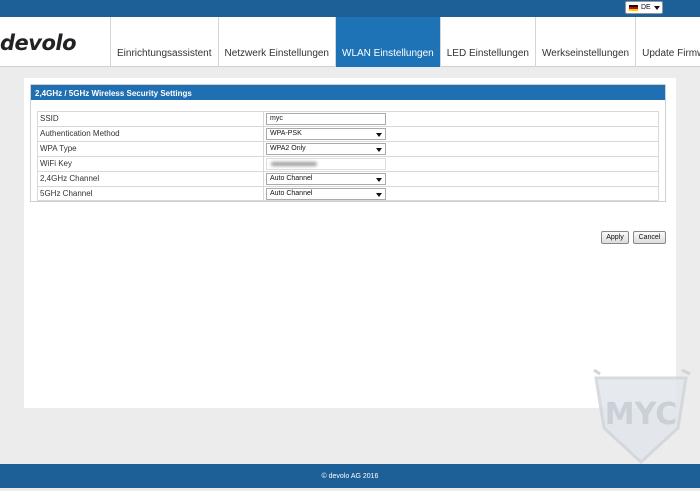  I want to click on tab-werkseinstellungen: Werkseinstellungen, so click(585, 42).